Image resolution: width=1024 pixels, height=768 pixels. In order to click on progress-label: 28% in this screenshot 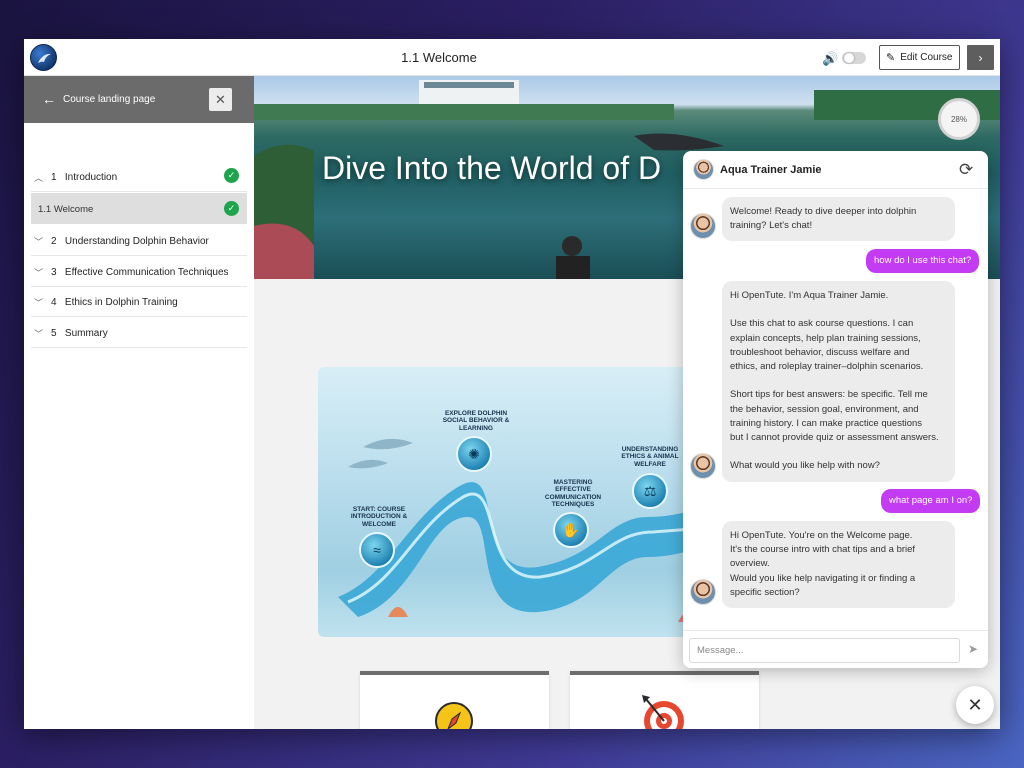, I will do `click(958, 119)`.